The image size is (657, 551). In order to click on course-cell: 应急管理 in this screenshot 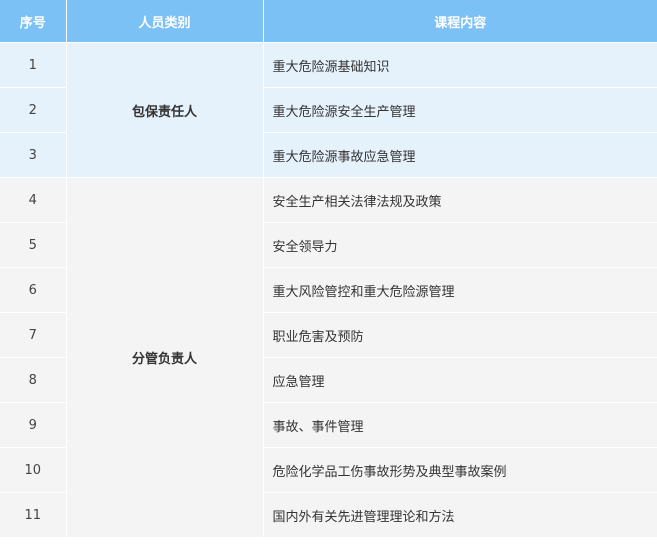, I will do `click(460, 380)`.